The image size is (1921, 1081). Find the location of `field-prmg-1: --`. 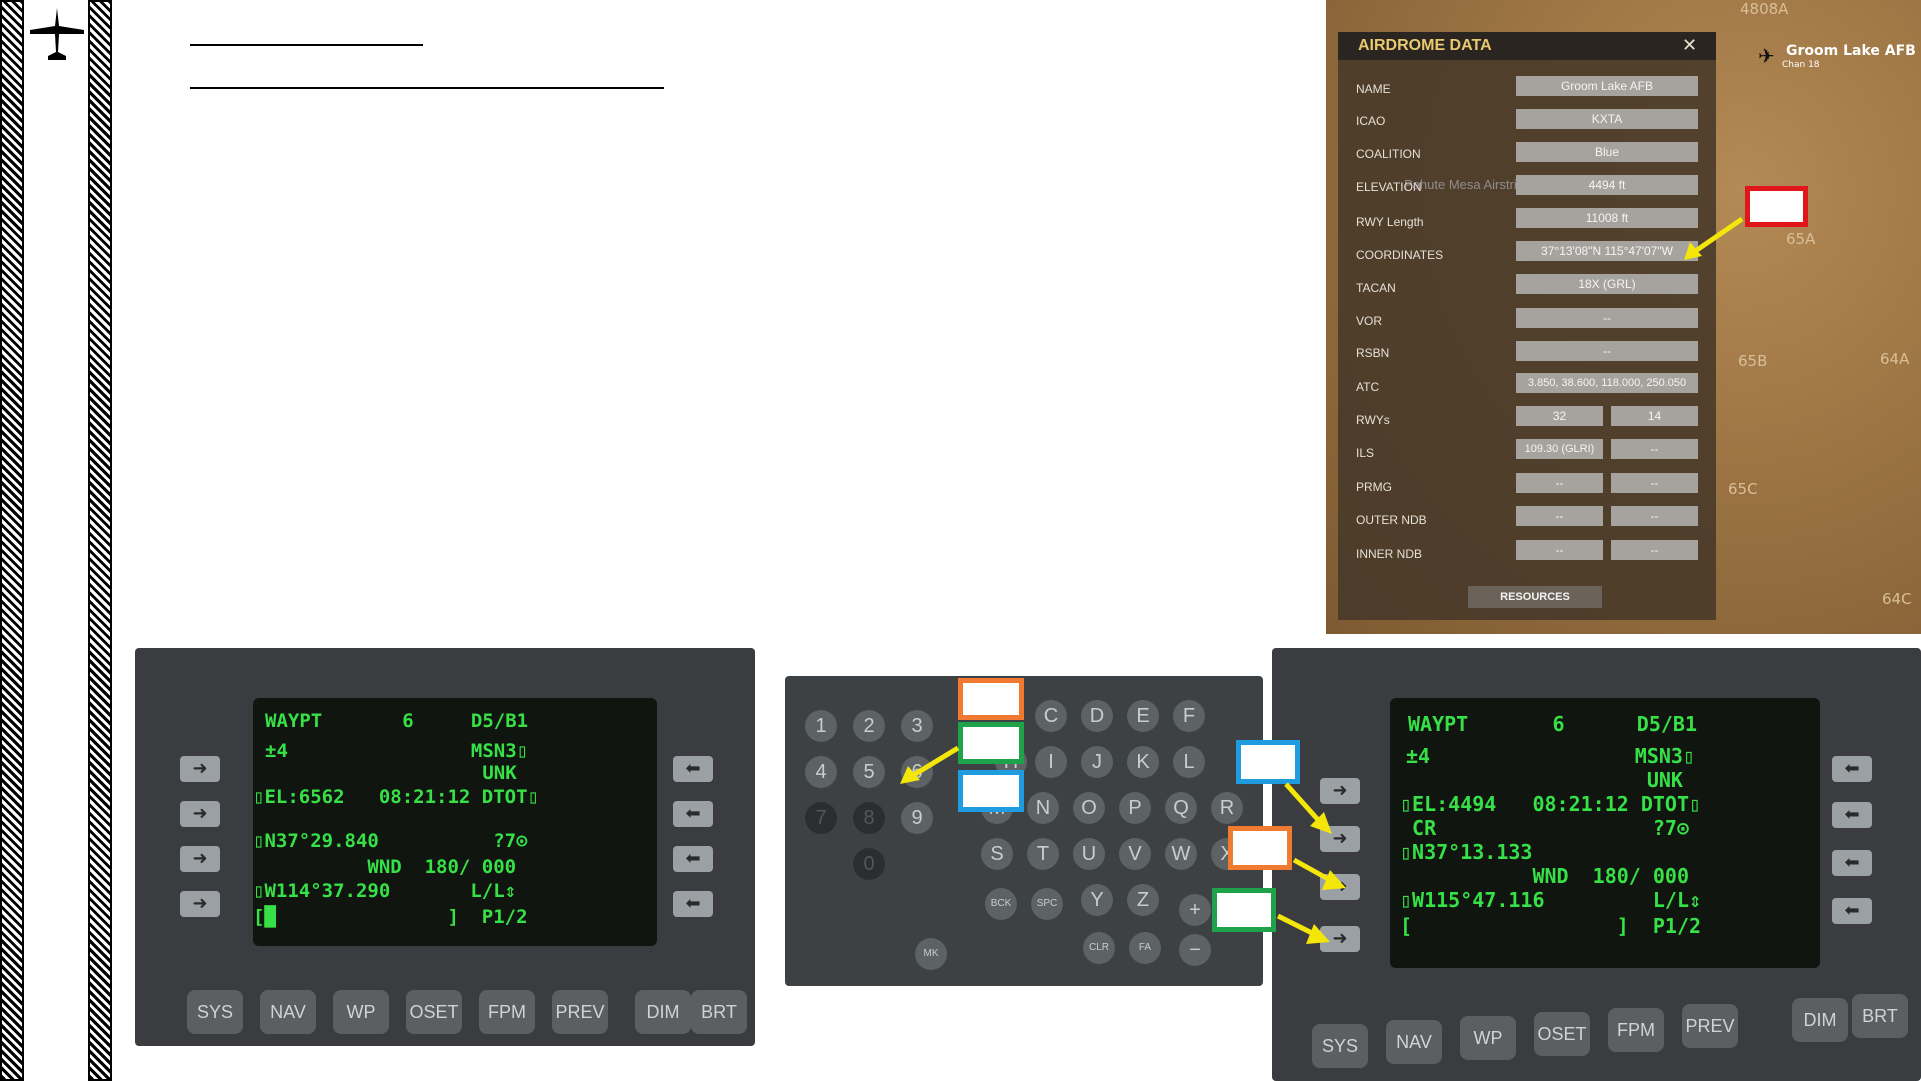

field-prmg-1: -- is located at coordinates (1559, 483).